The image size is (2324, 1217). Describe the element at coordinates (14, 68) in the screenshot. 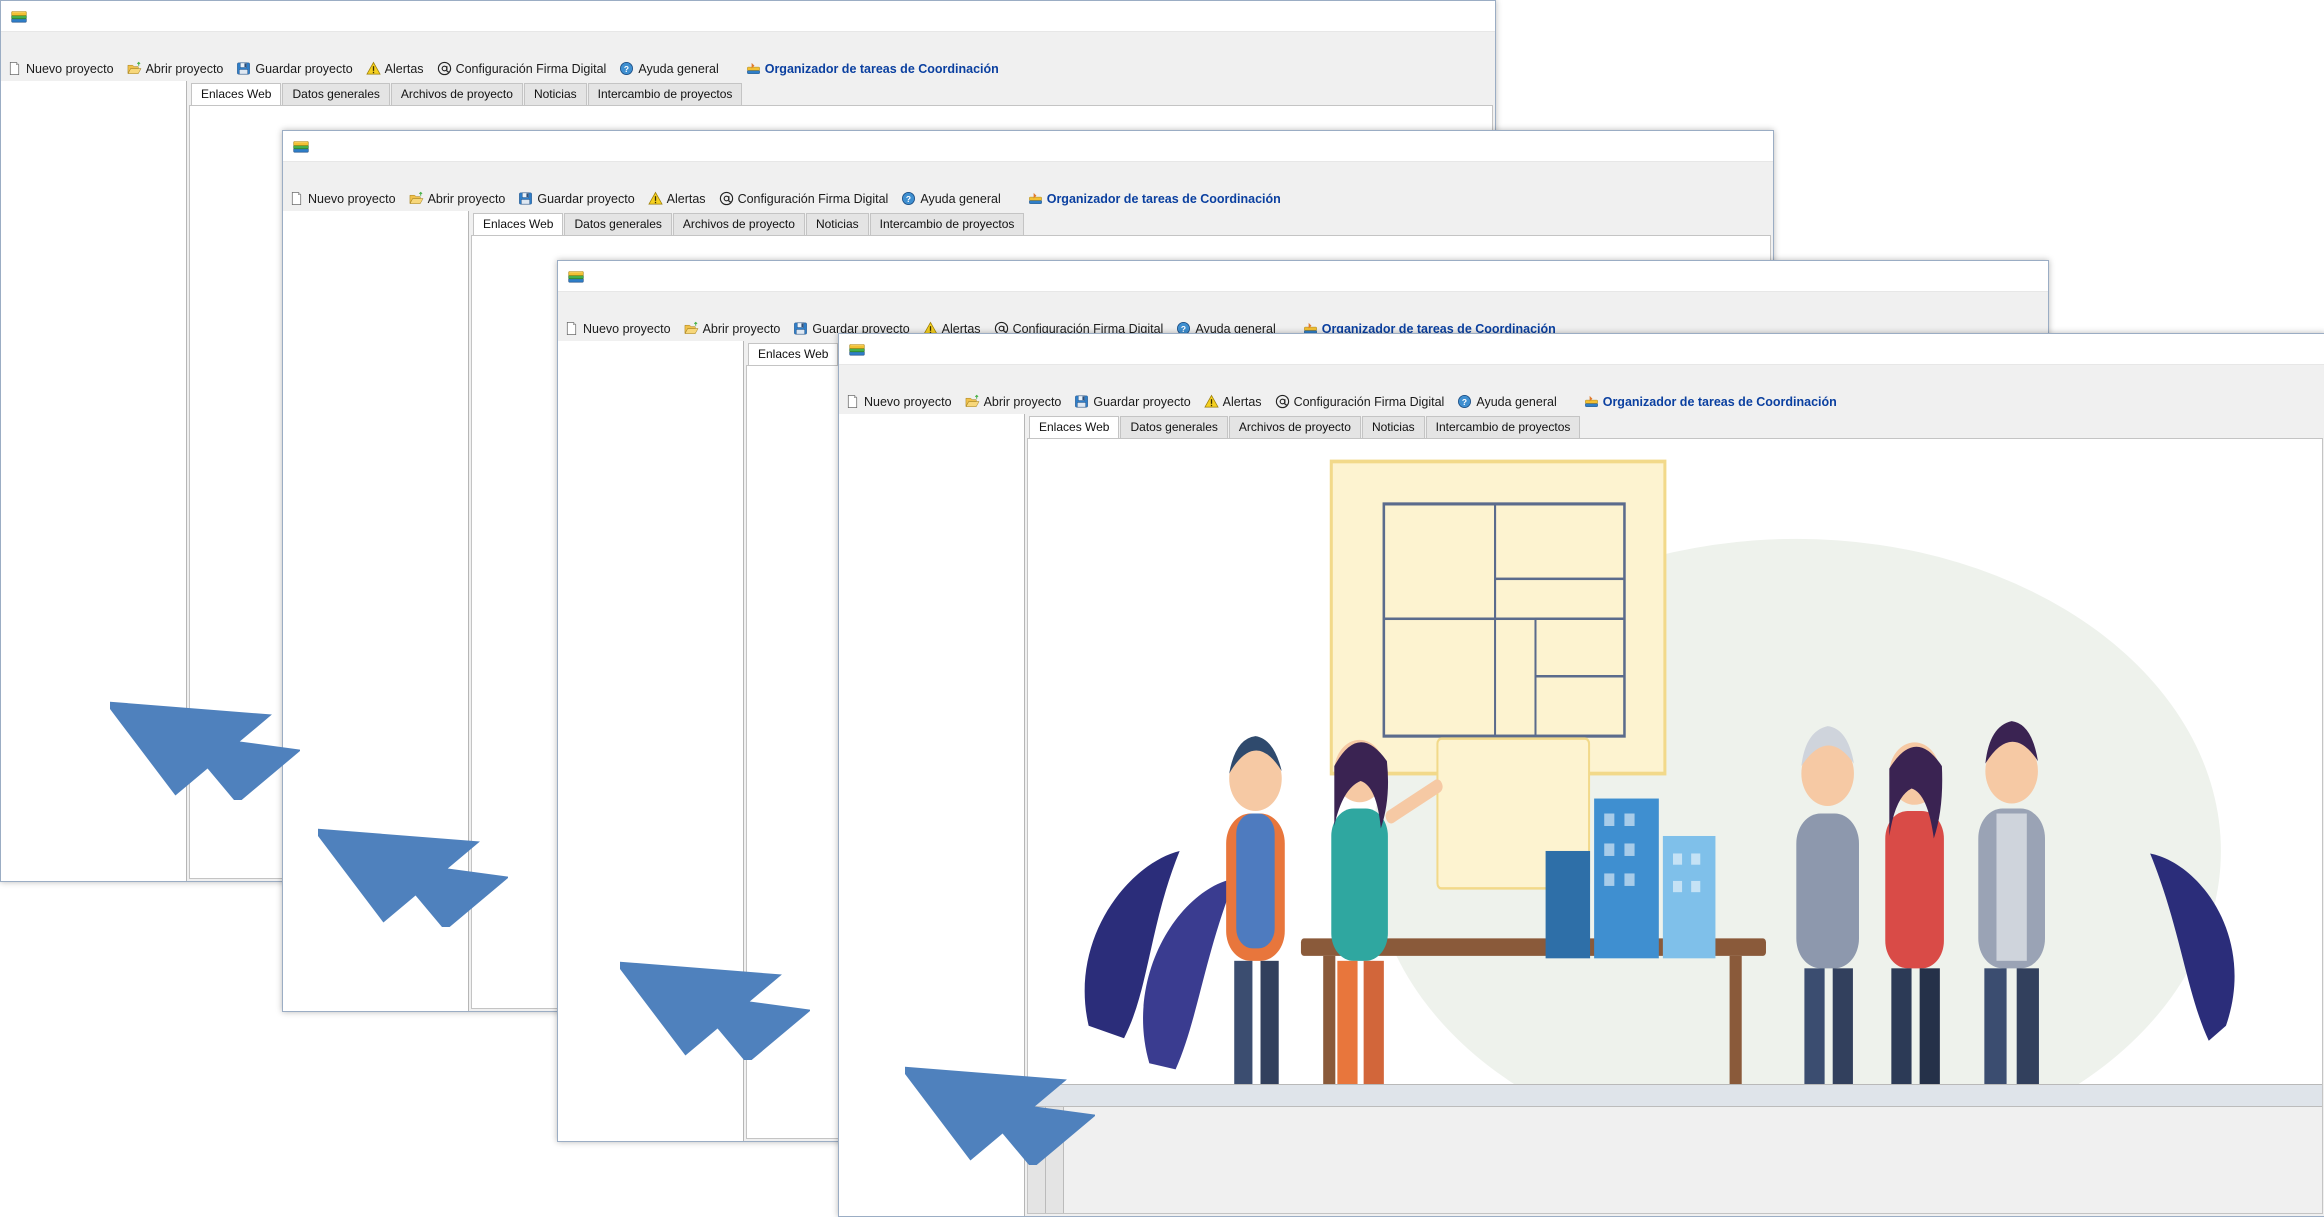

I see `new-document-icon` at that location.